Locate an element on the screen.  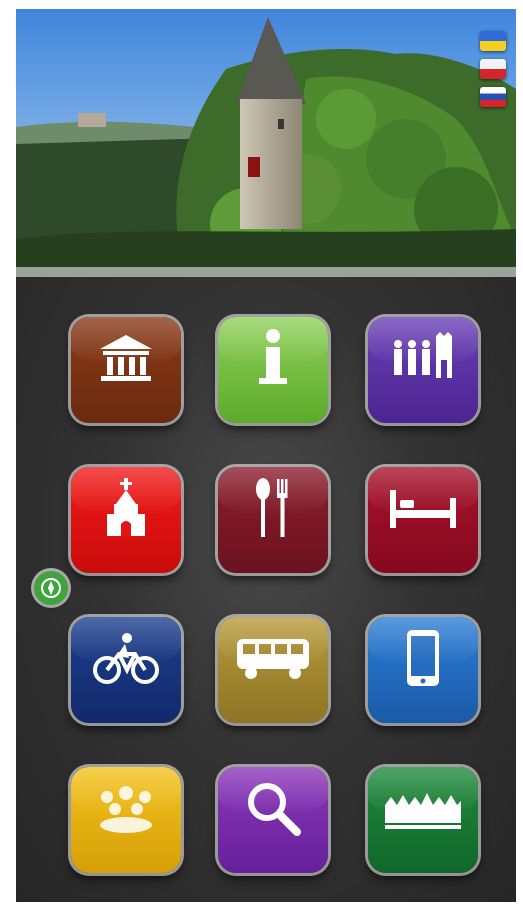
ukrainian-flag-icon is located at coordinates (493, 41).